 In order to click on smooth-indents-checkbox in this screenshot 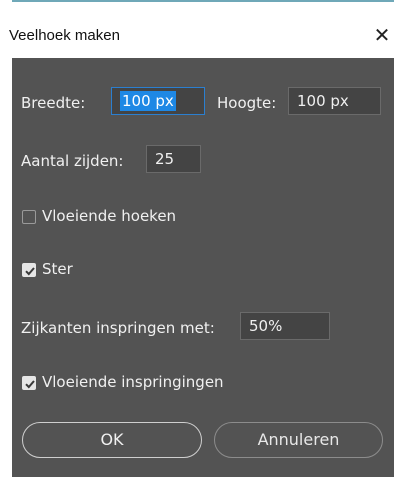, I will do `click(29, 383)`.